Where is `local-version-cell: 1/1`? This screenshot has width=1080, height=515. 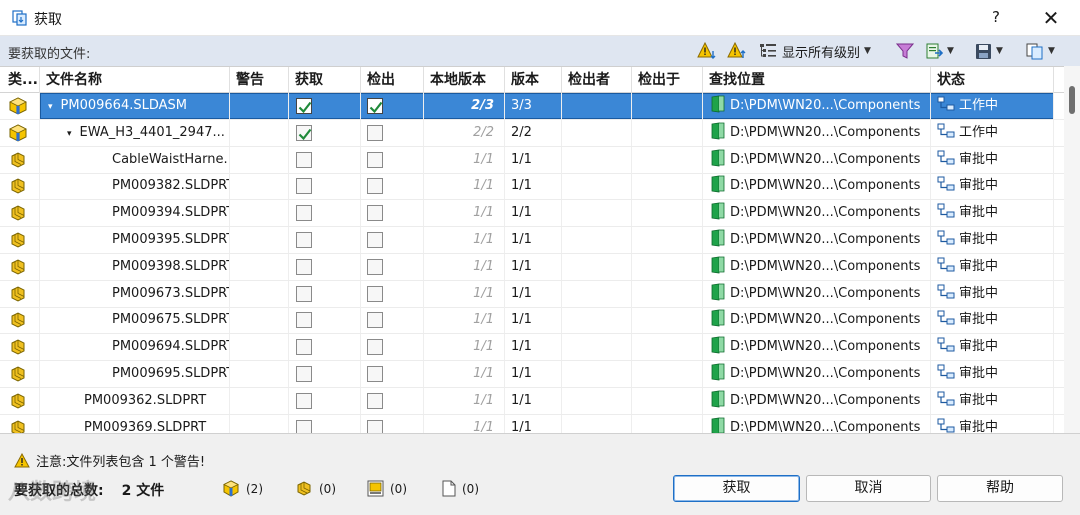
local-version-cell: 1/1 is located at coordinates (464, 320).